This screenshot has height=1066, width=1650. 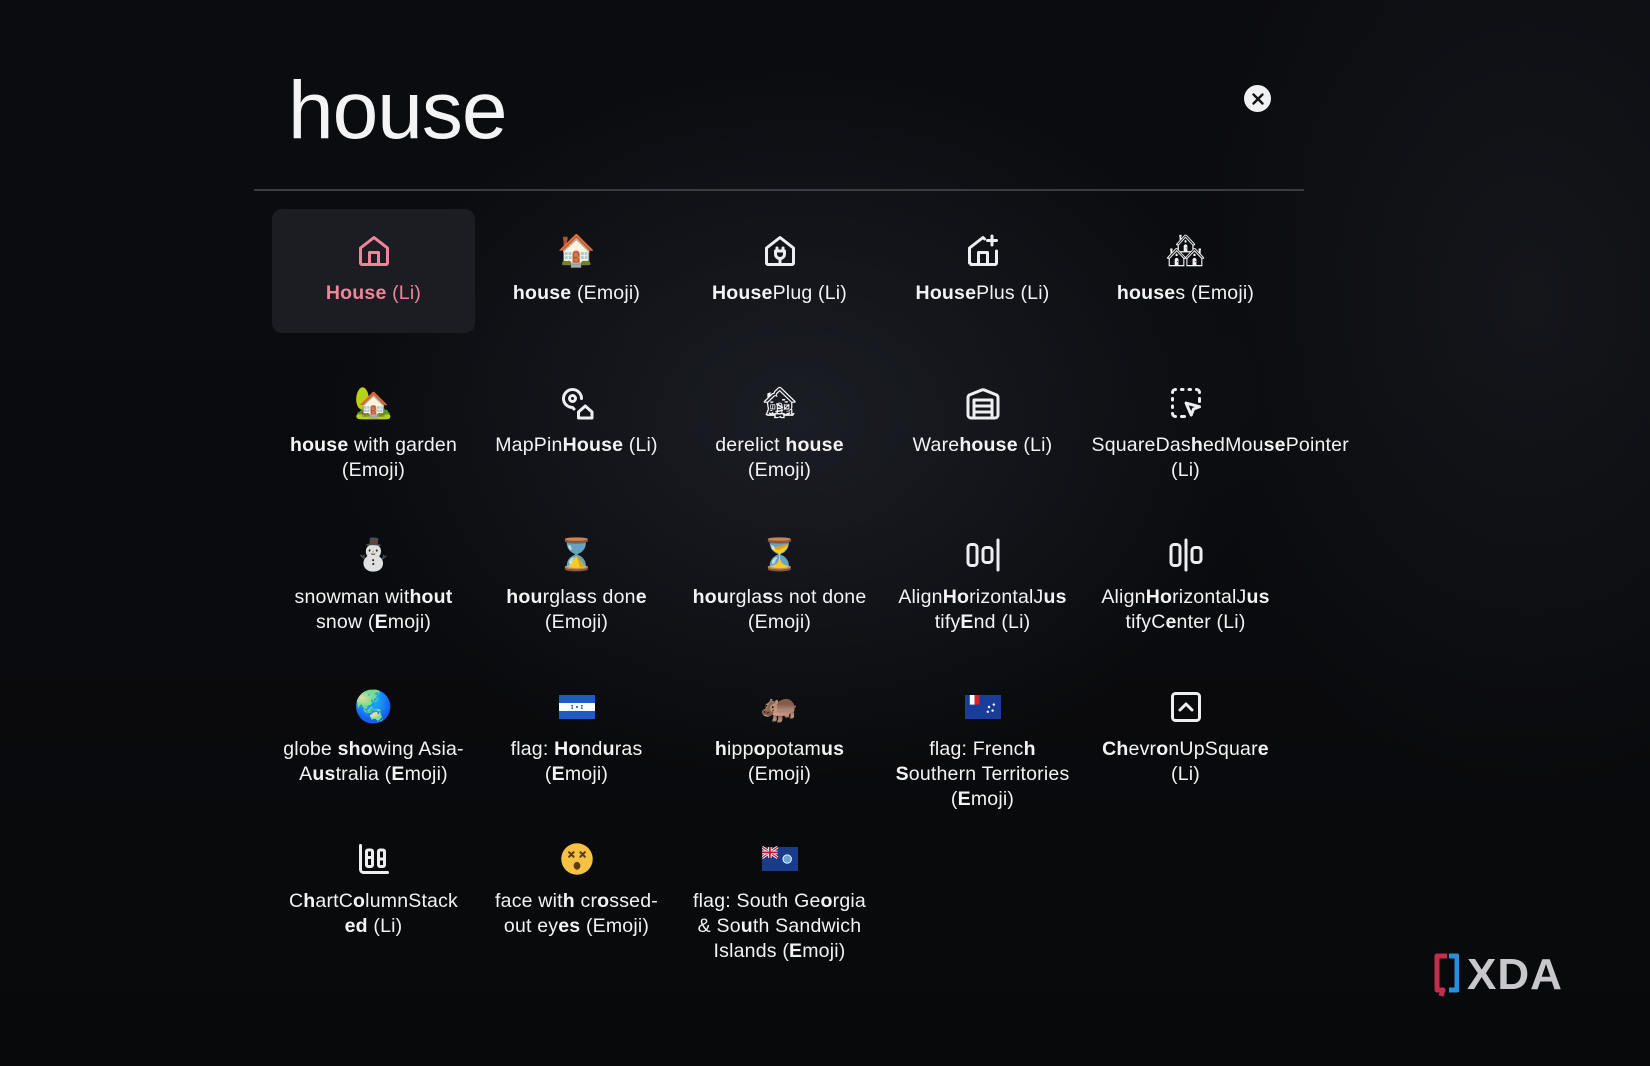 What do you see at coordinates (947, 622) in the screenshot?
I see `label-text: tify` at bounding box center [947, 622].